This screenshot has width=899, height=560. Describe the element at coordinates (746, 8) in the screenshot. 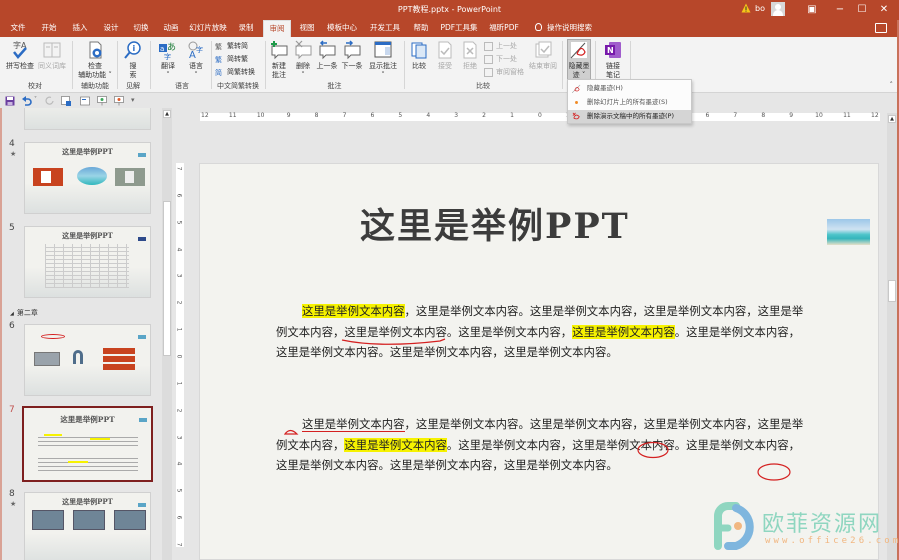

I see `warning-icon` at that location.